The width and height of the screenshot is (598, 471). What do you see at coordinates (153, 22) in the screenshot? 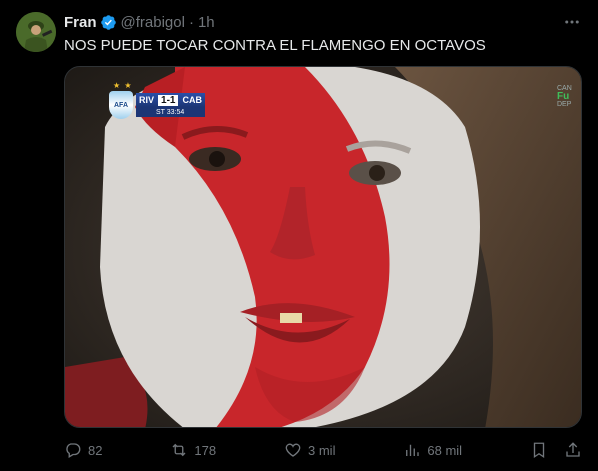
I see `author-handle: @frabigol` at bounding box center [153, 22].